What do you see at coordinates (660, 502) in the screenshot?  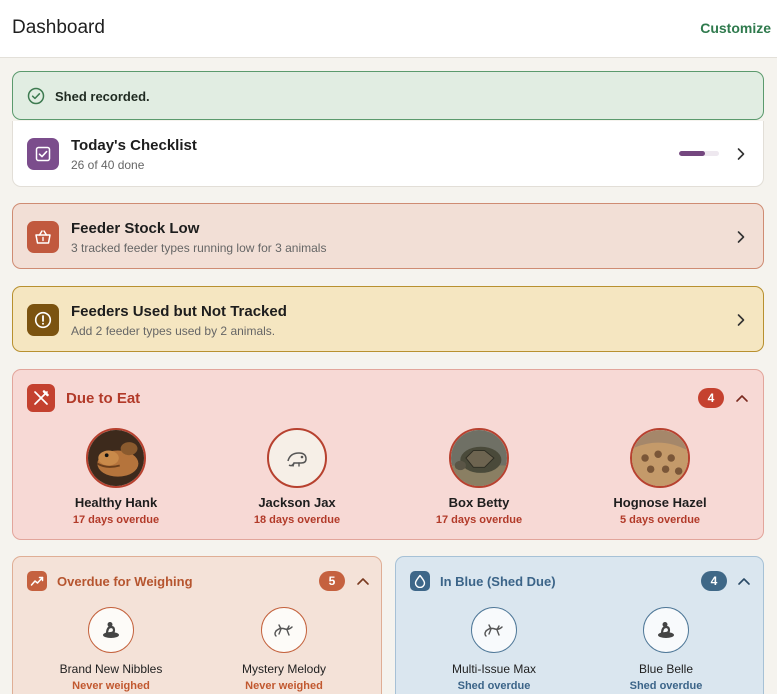 I see `animal-name: Hognose Hazel` at bounding box center [660, 502].